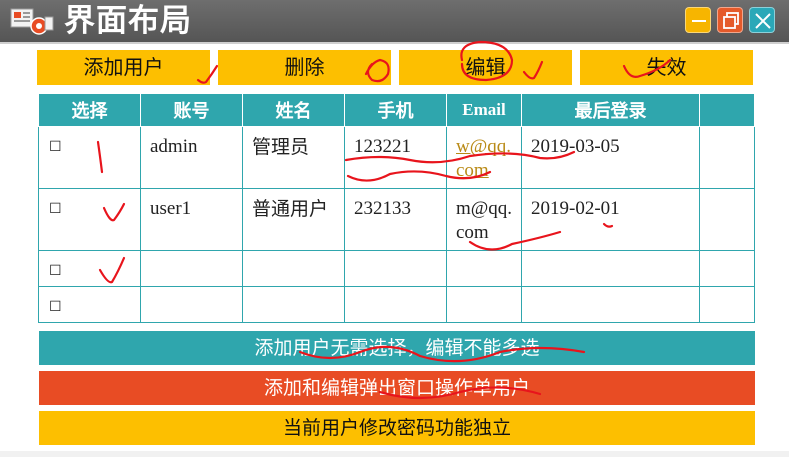 The height and width of the screenshot is (457, 789). I want to click on add-user-button: 添加用户, so click(123, 67).